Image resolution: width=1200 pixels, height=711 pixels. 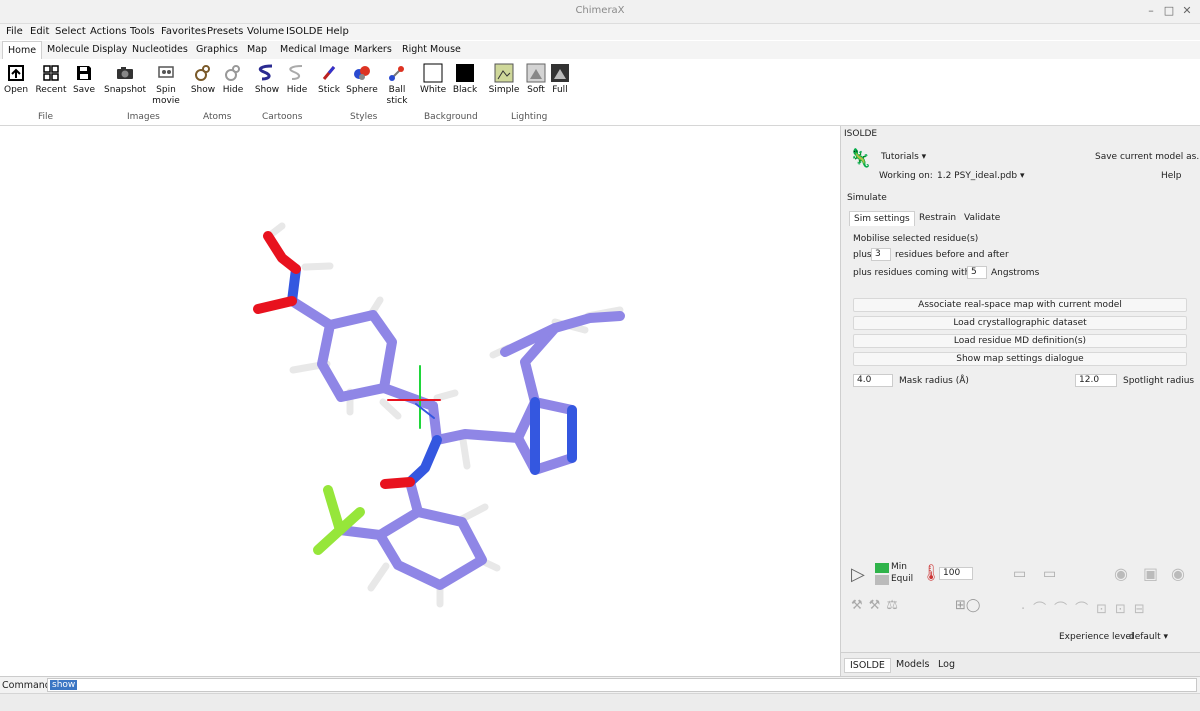 I want to click on cartoons-show-button: Show, so click(x=267, y=79).